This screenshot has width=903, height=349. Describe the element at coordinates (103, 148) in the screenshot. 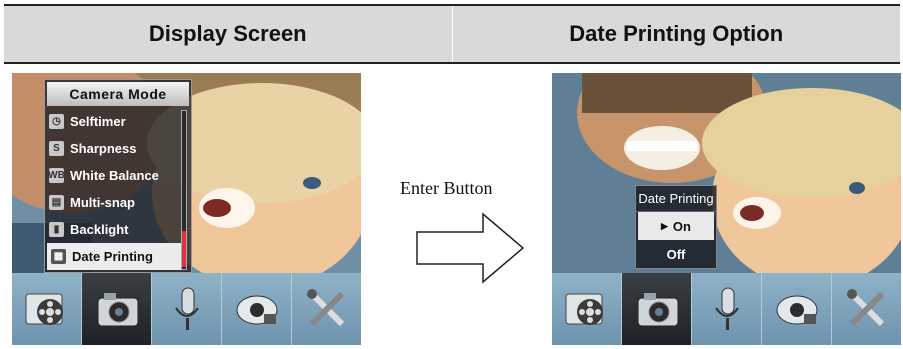

I see `menu-item-label: Sharpness` at that location.